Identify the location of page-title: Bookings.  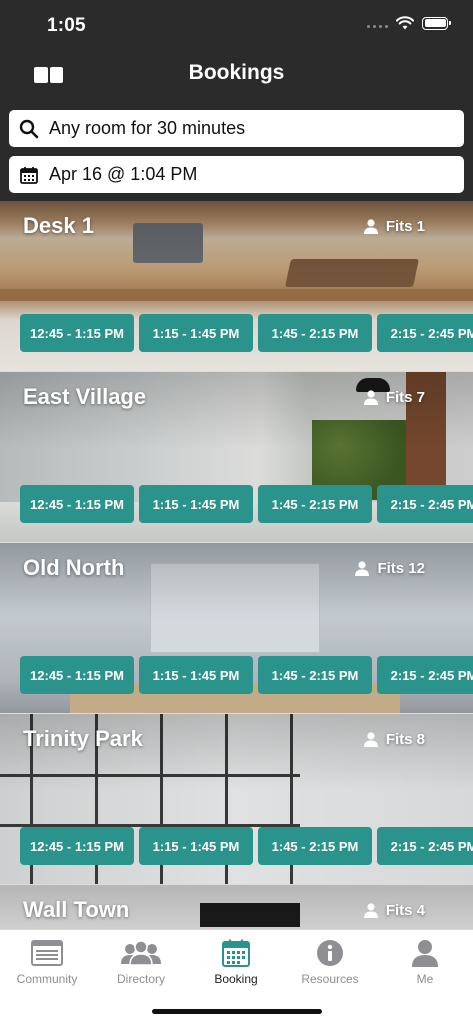
(236, 72).